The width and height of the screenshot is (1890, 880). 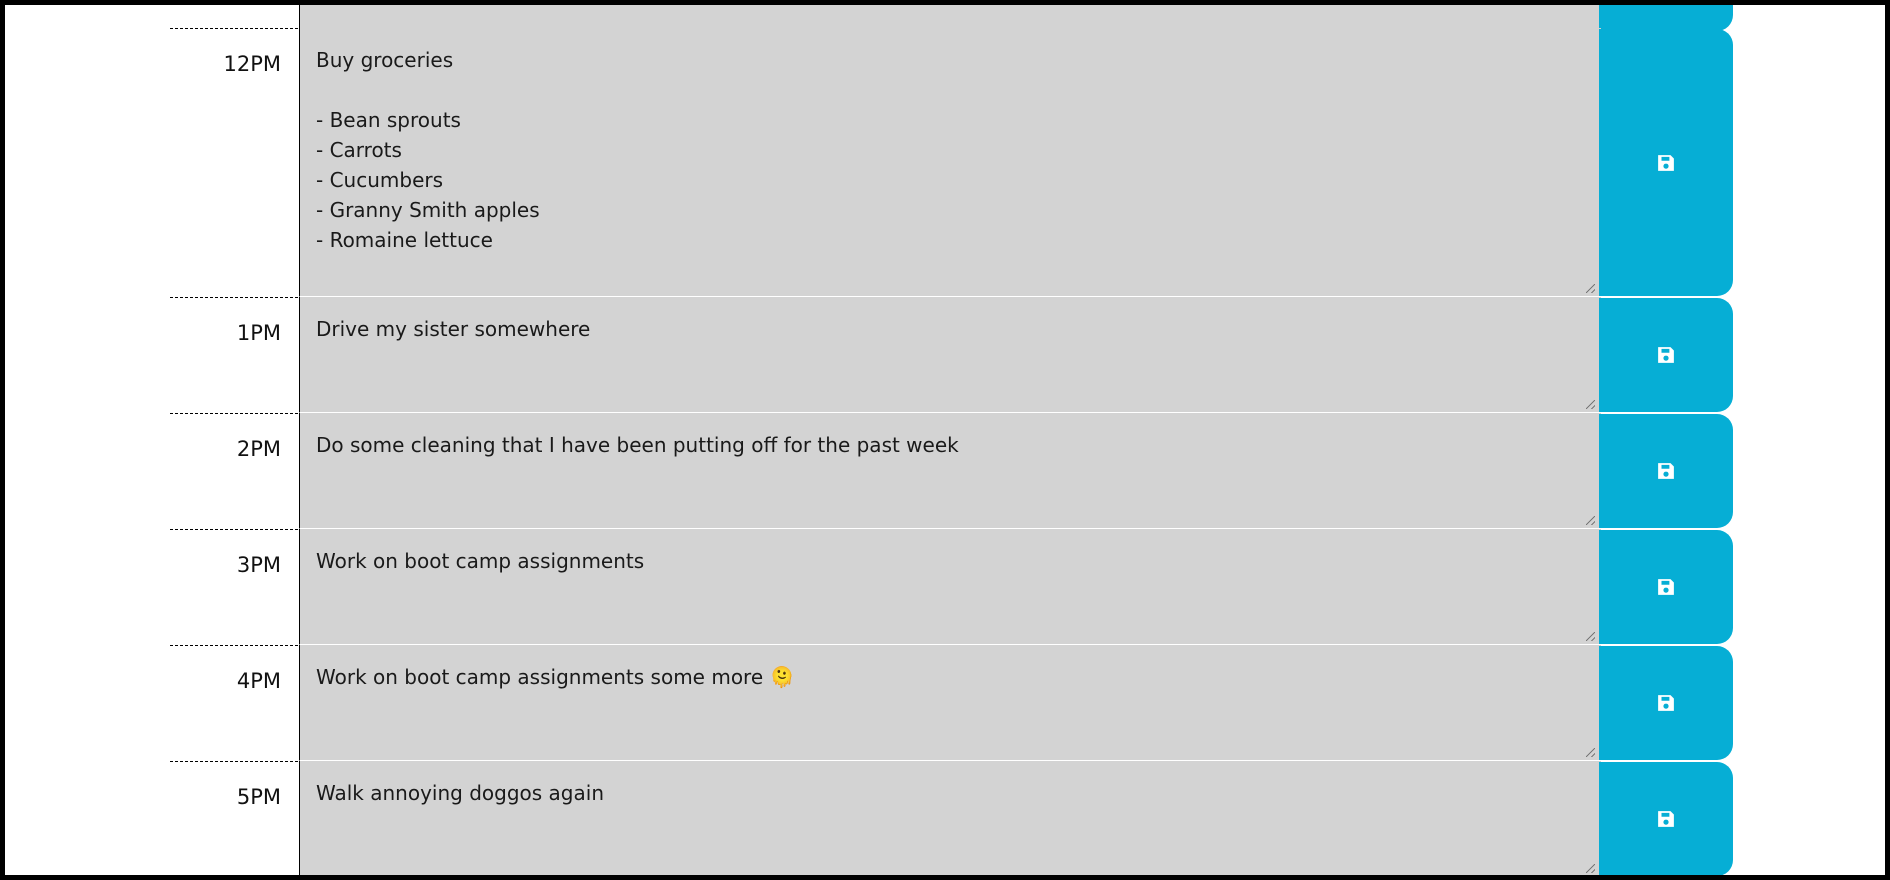 What do you see at coordinates (236, 703) in the screenshot?
I see `hour-column: 4PM` at bounding box center [236, 703].